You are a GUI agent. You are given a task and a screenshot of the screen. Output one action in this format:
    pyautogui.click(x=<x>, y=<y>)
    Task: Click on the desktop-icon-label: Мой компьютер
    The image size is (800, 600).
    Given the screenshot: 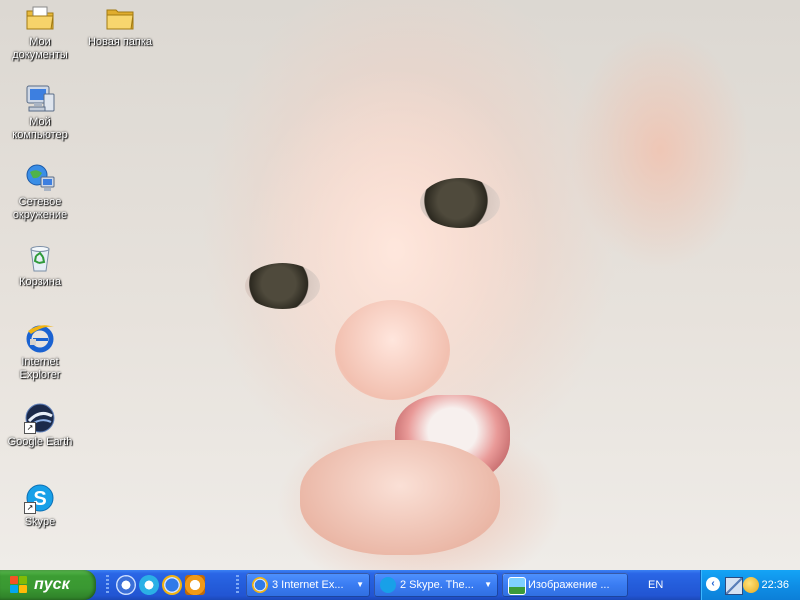 What is the action you would take?
    pyautogui.click(x=40, y=128)
    